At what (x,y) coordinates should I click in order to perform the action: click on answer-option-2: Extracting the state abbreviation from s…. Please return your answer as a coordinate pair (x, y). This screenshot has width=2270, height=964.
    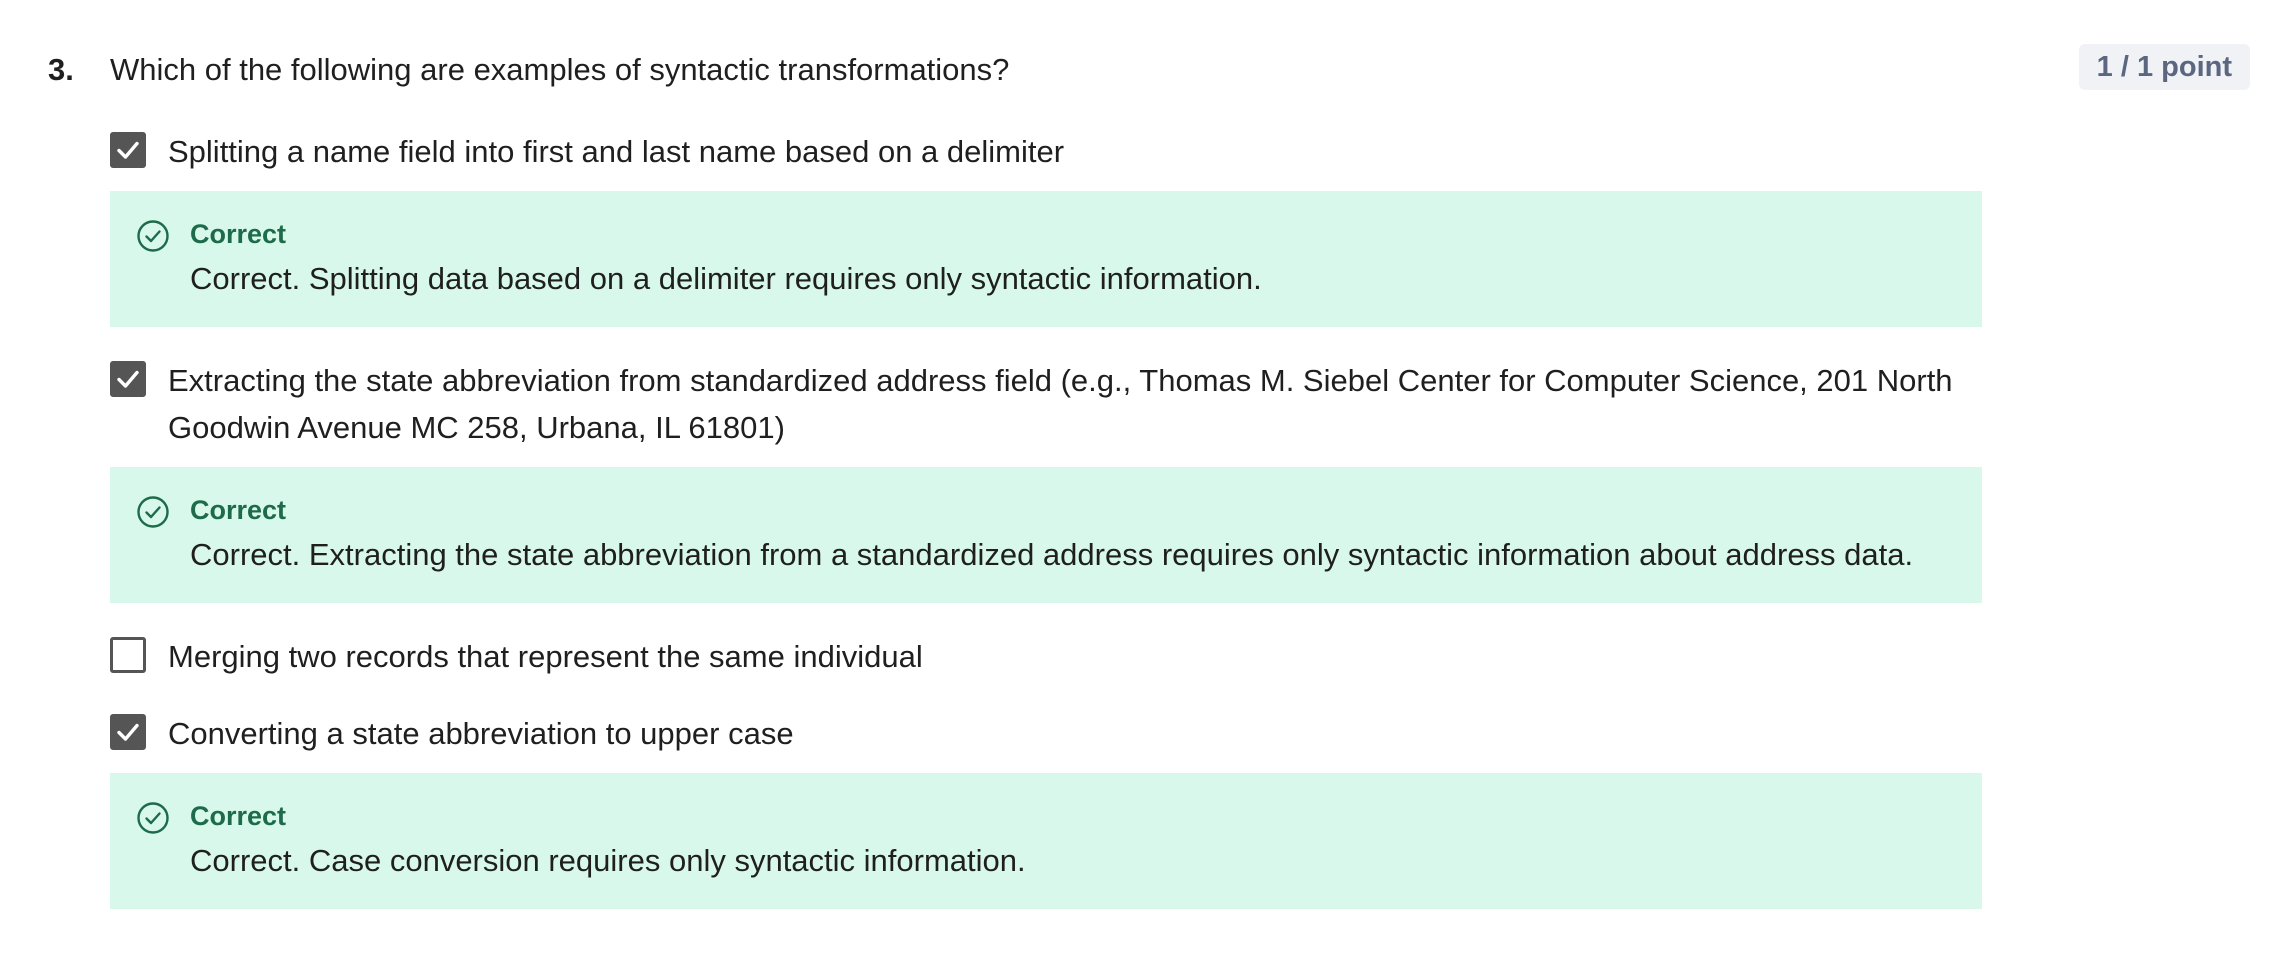
    Looking at the image, I should click on (1046, 404).